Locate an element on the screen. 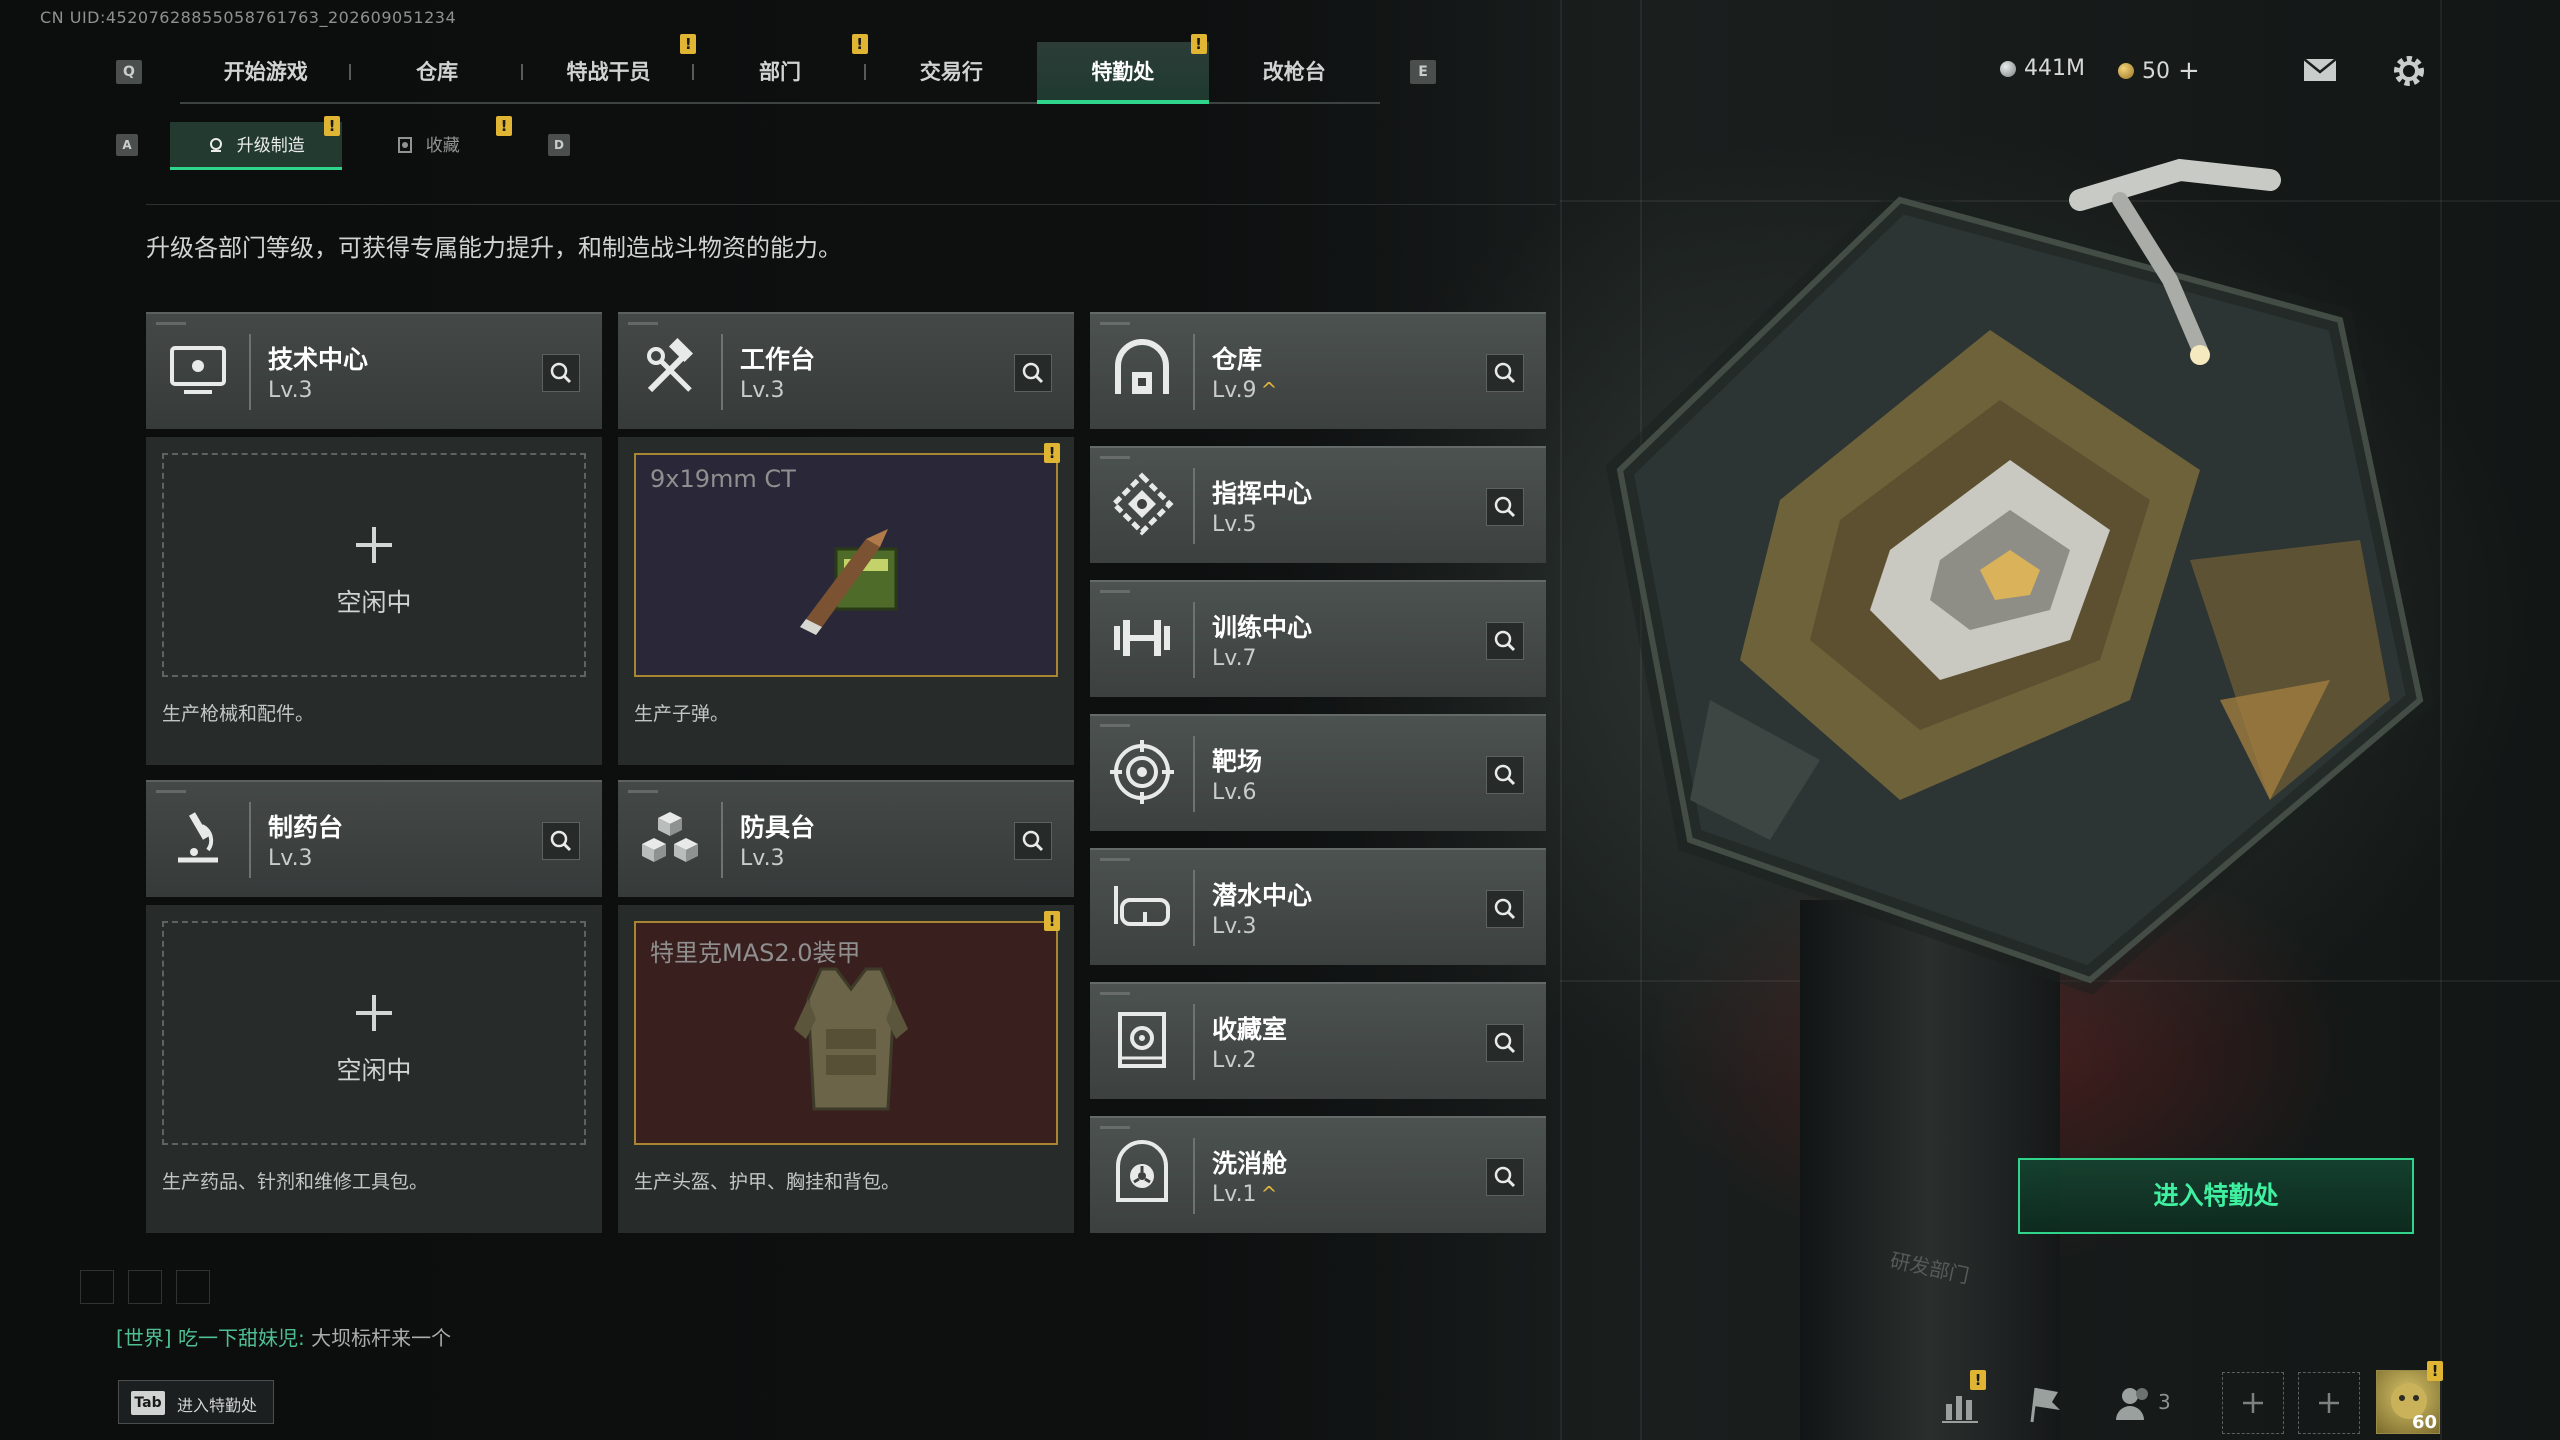 The image size is (2560, 1440). dept-card-workbench: 工作台 Lv.3 is located at coordinates (846, 370).